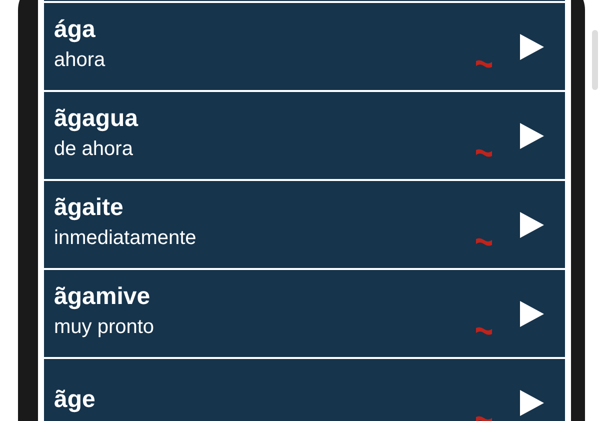  What do you see at coordinates (97, 119) in the screenshot?
I see `word-text: ãgagua` at bounding box center [97, 119].